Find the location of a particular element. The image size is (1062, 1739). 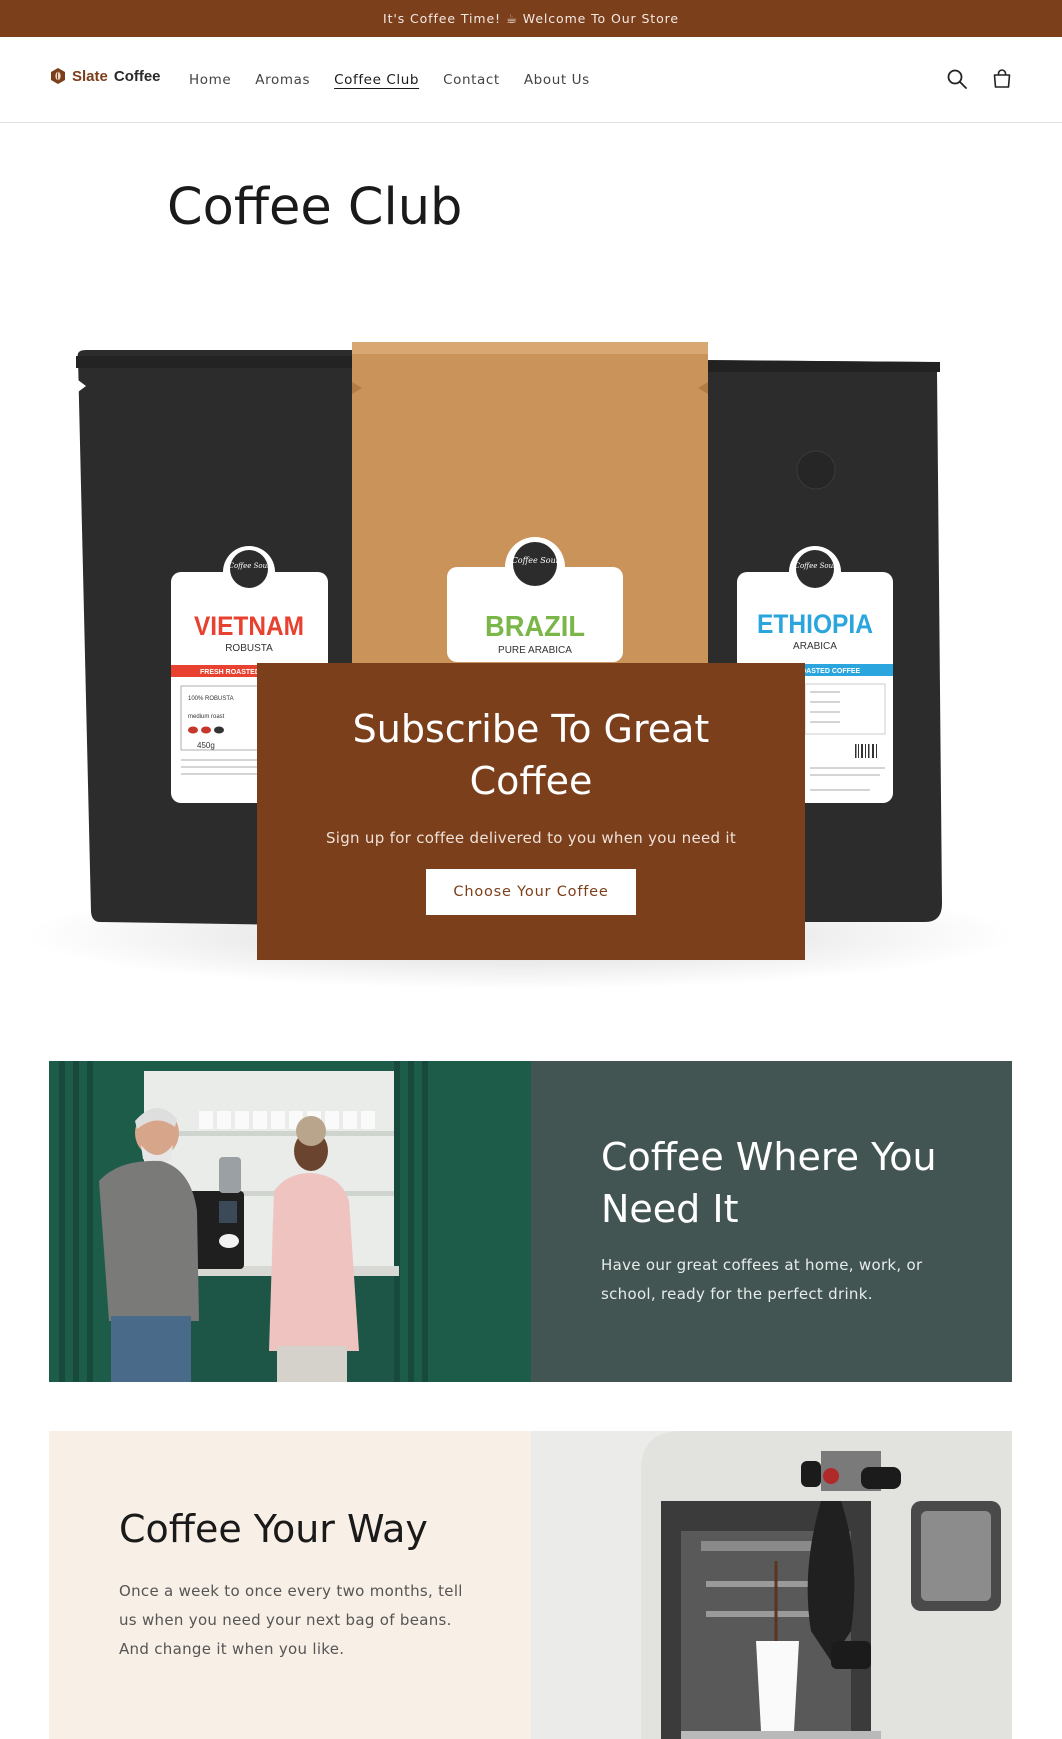

bag-vietnam-origin: VIETNAM is located at coordinates (249, 626).